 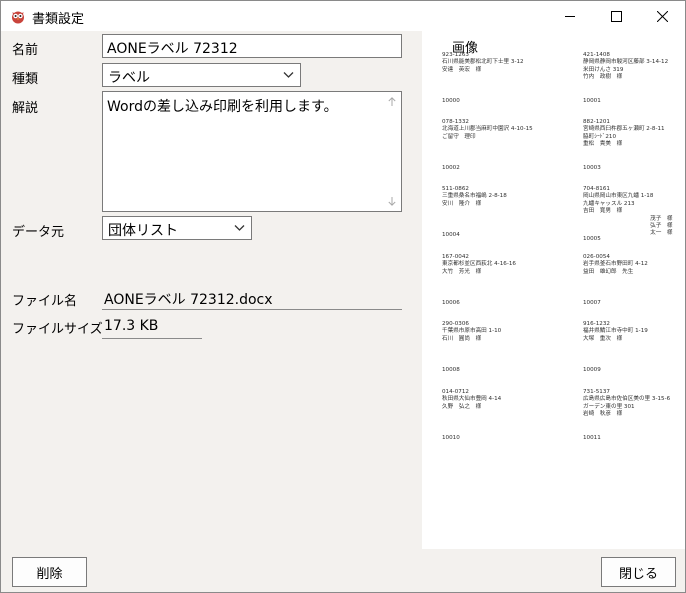 What do you see at coordinates (603, 211) in the screenshot?
I see `preview-label-line: 吉田 寛男 様` at bounding box center [603, 211].